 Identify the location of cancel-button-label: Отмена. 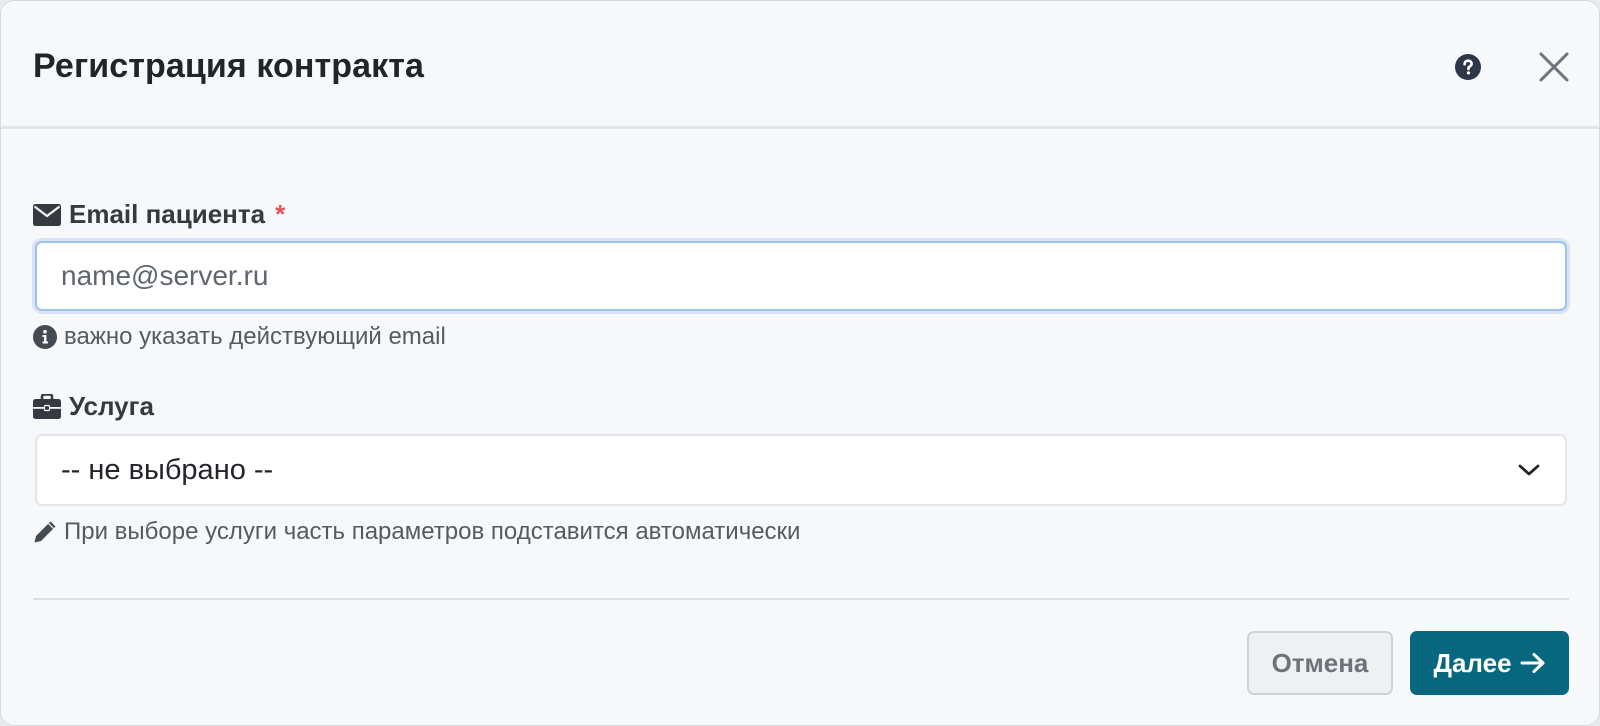
(1320, 662).